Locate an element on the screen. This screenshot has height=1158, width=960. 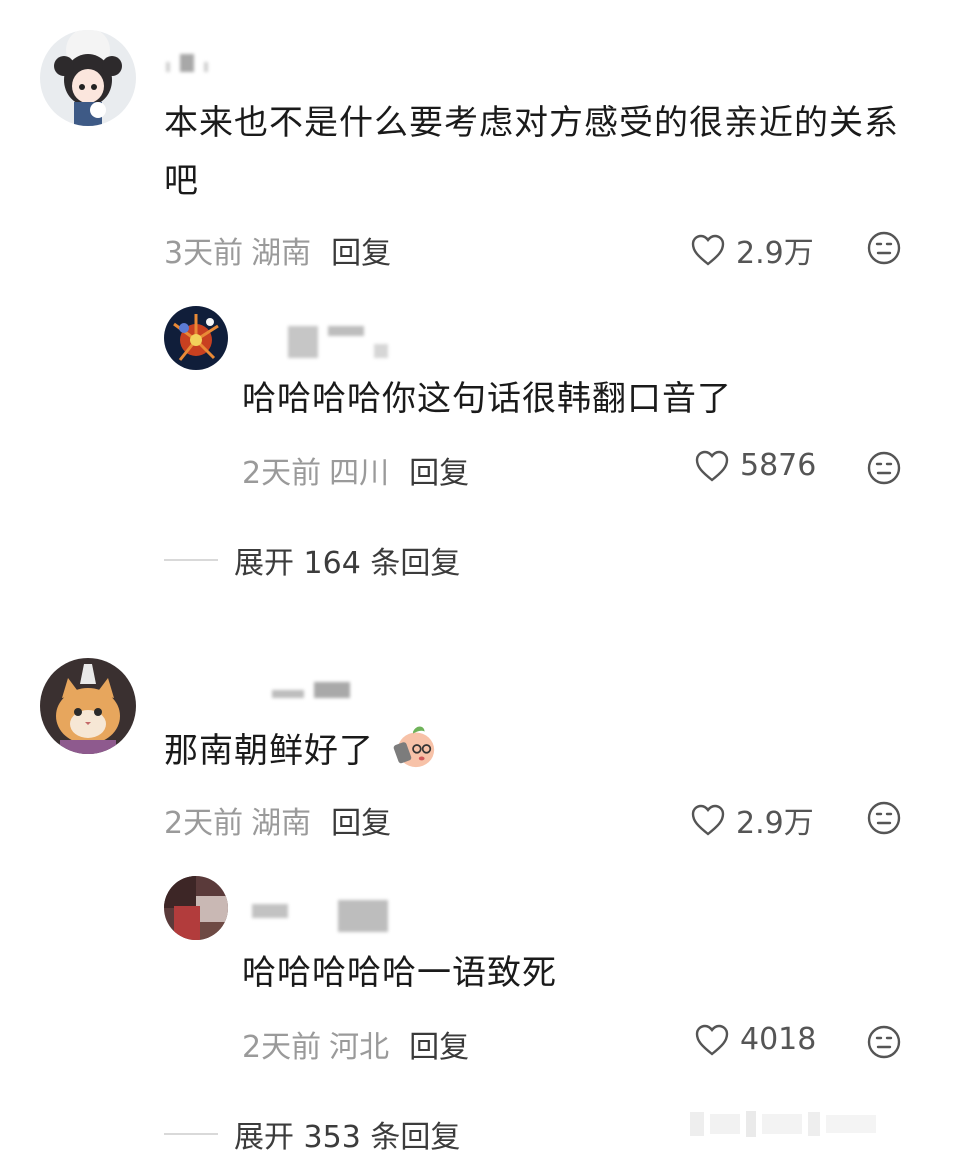
expand-replies-button: 展开 164 条回复 is located at coordinates (312, 560).